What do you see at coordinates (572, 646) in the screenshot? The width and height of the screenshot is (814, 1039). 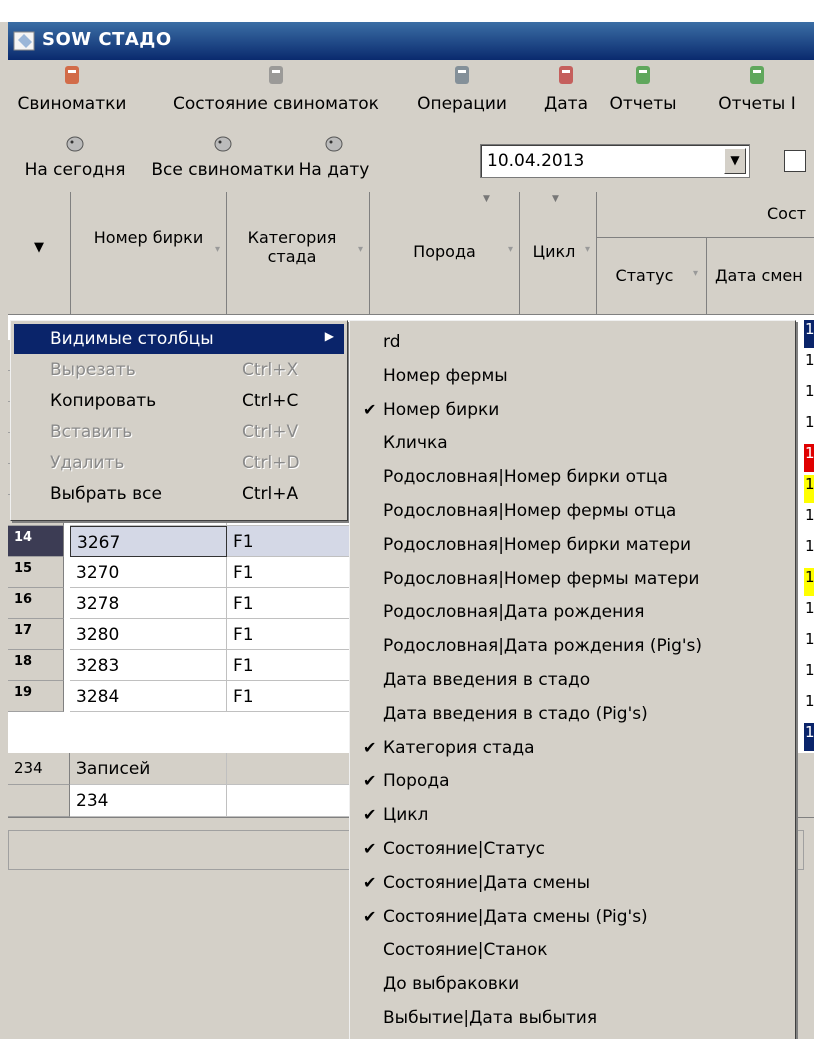 I see `column-toggle-item: Родословная|Дата рождения (Pig's)` at bounding box center [572, 646].